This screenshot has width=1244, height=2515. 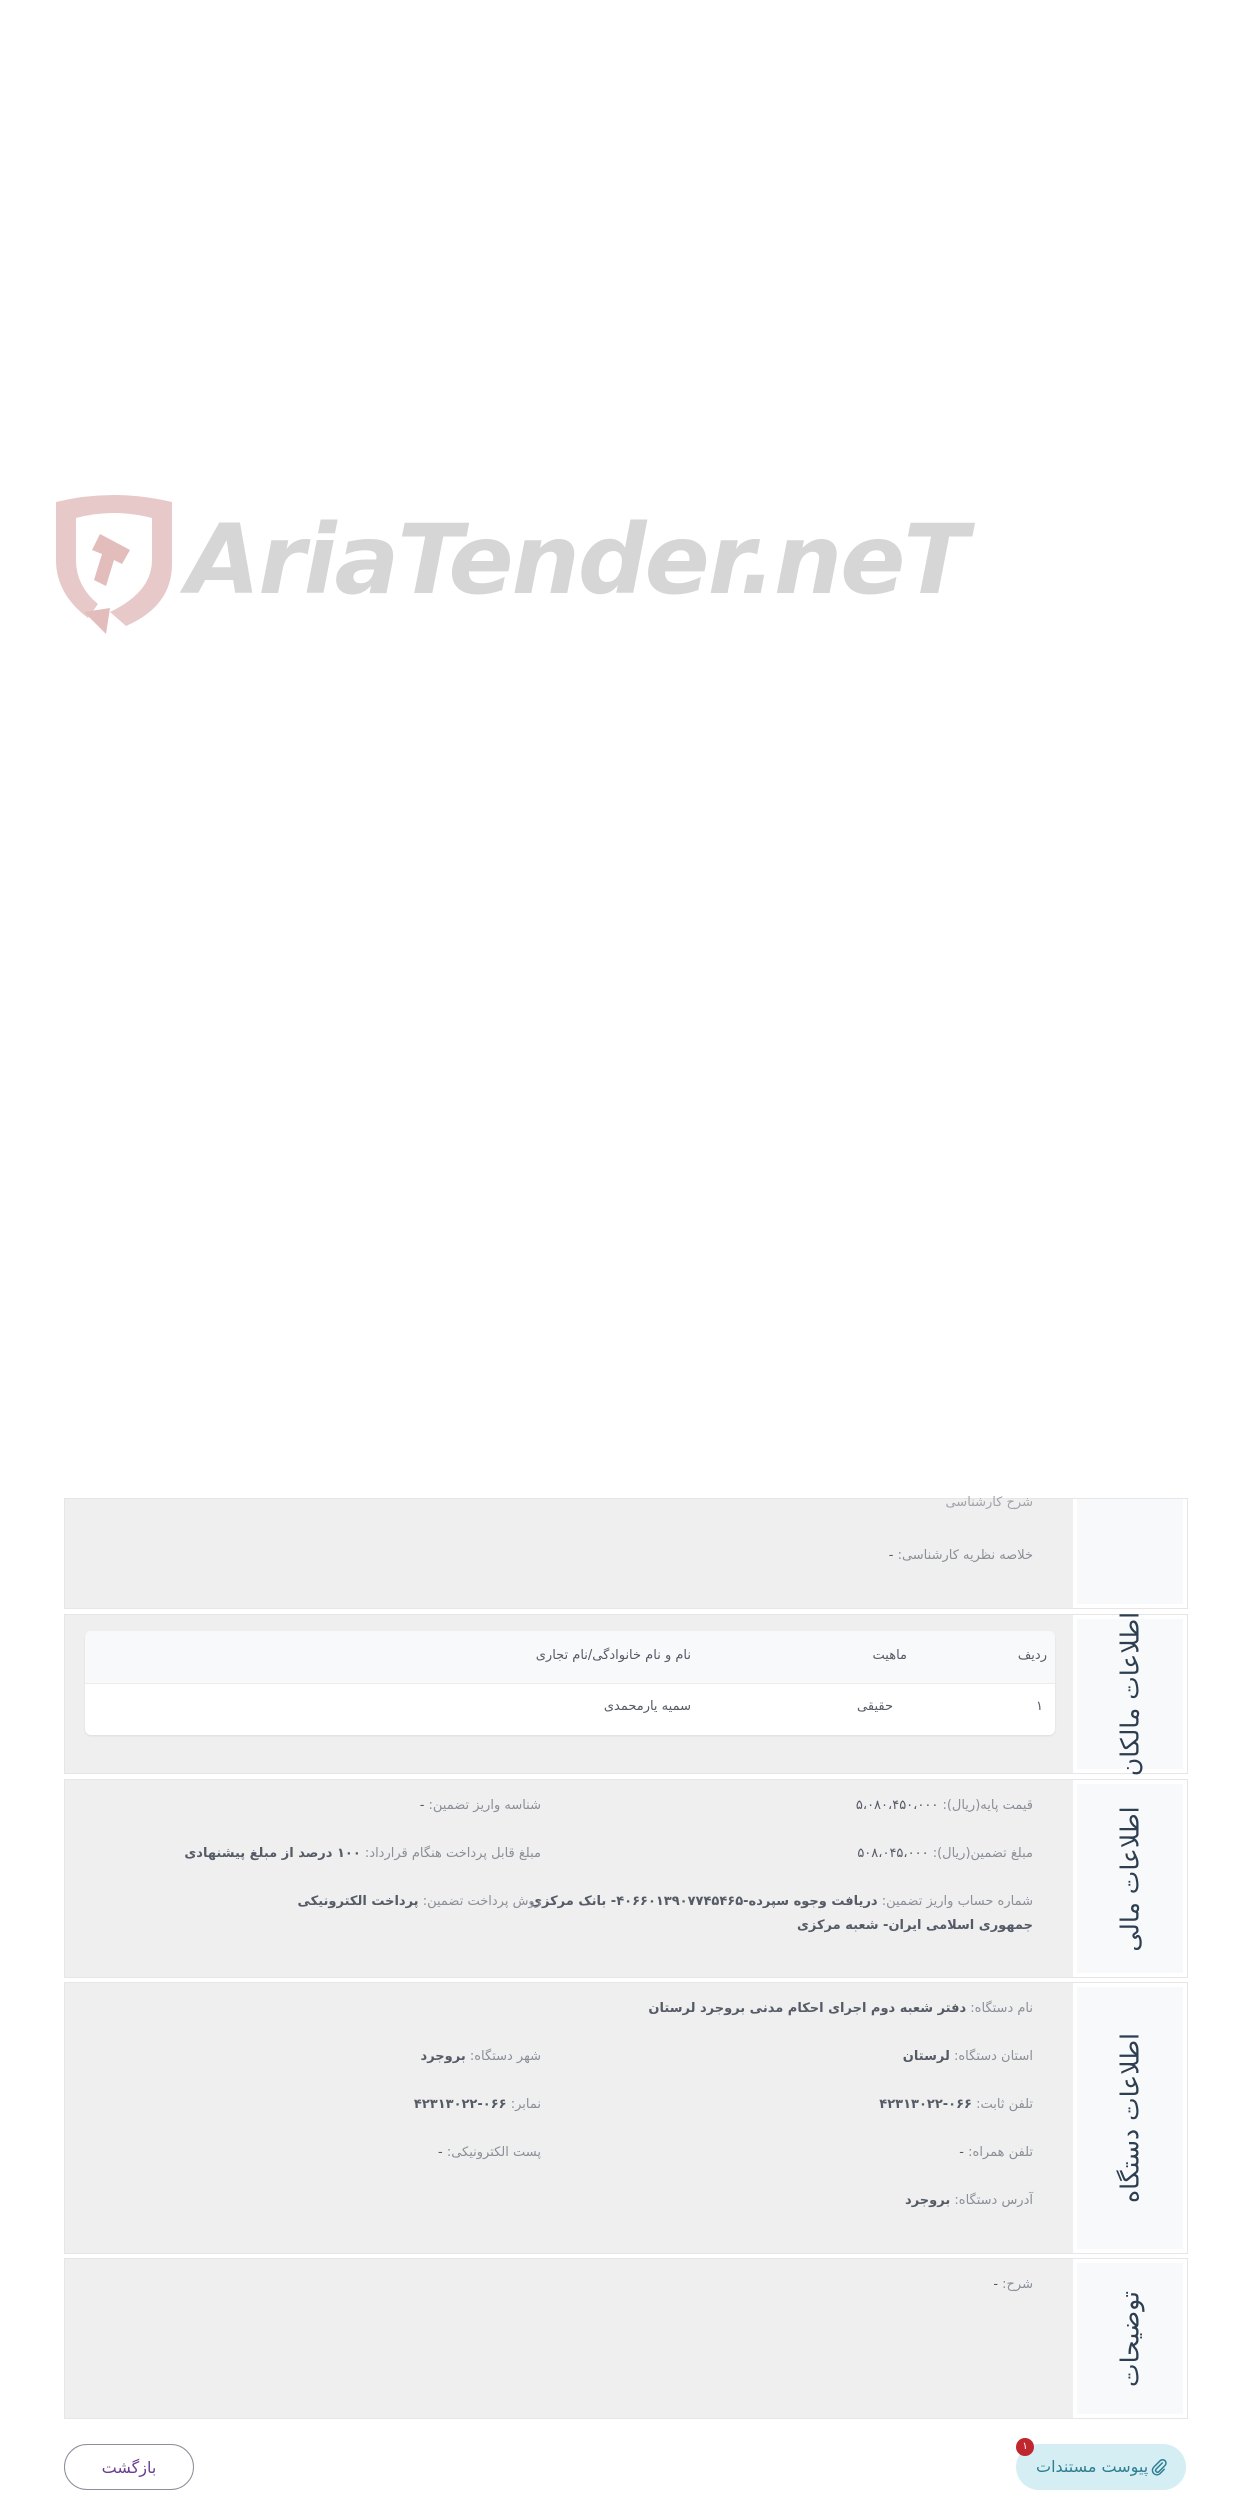 What do you see at coordinates (481, 1901) in the screenshot?
I see `payment-method-label: روش پرداخت تضمین:` at bounding box center [481, 1901].